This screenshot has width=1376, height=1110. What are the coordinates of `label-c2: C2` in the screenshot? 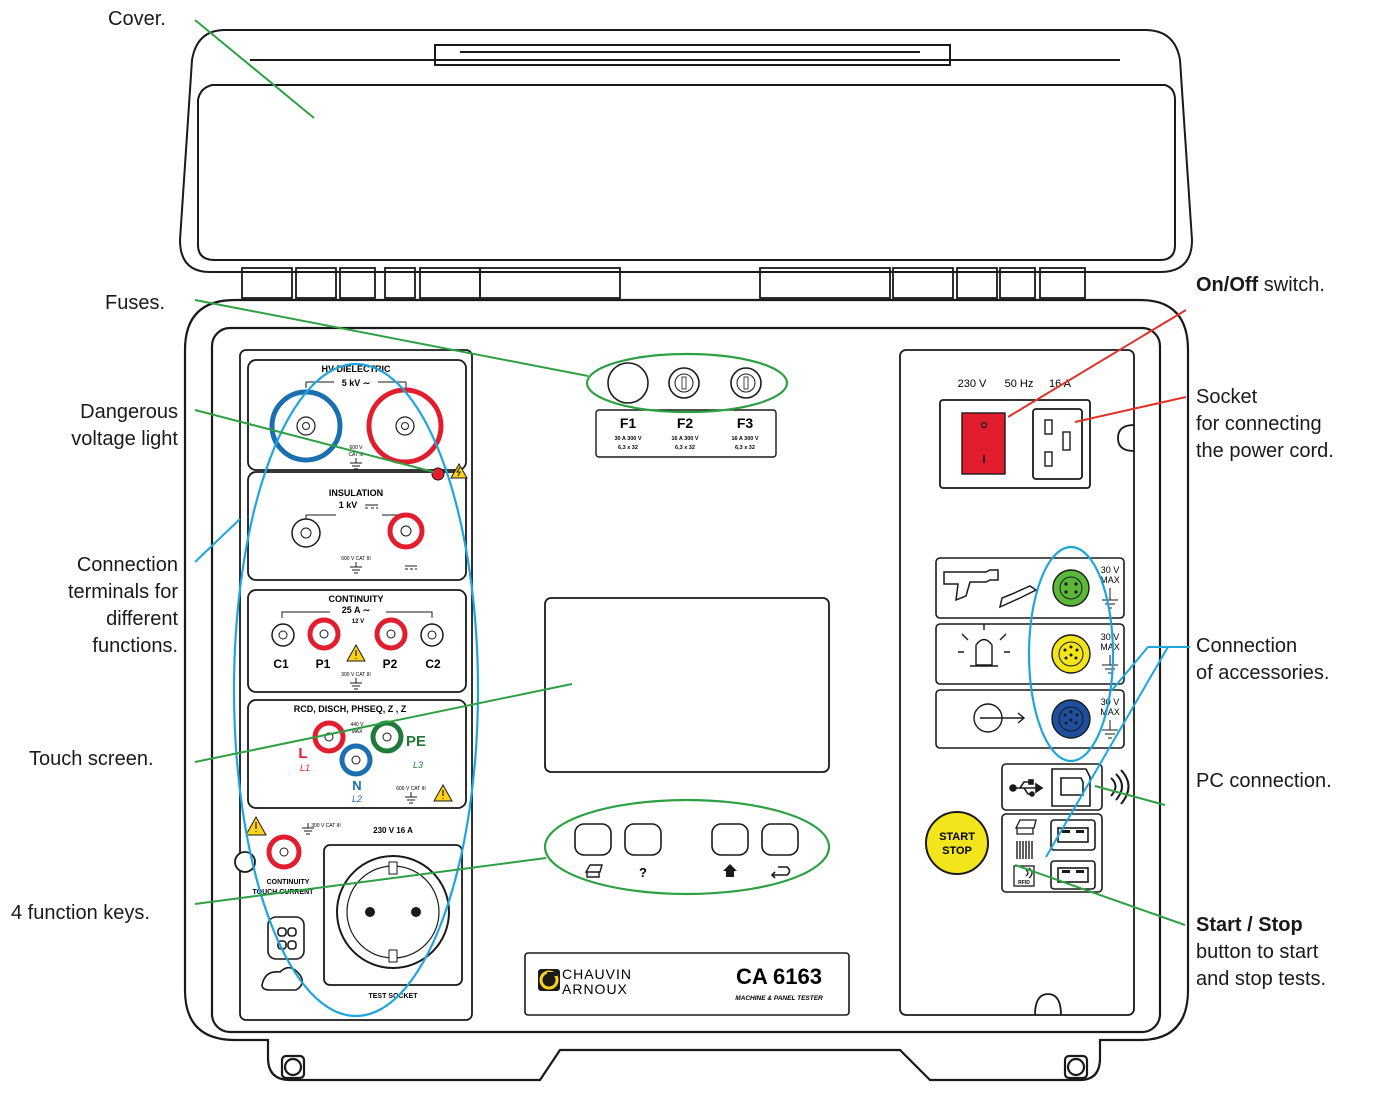 It's located at (433, 664).